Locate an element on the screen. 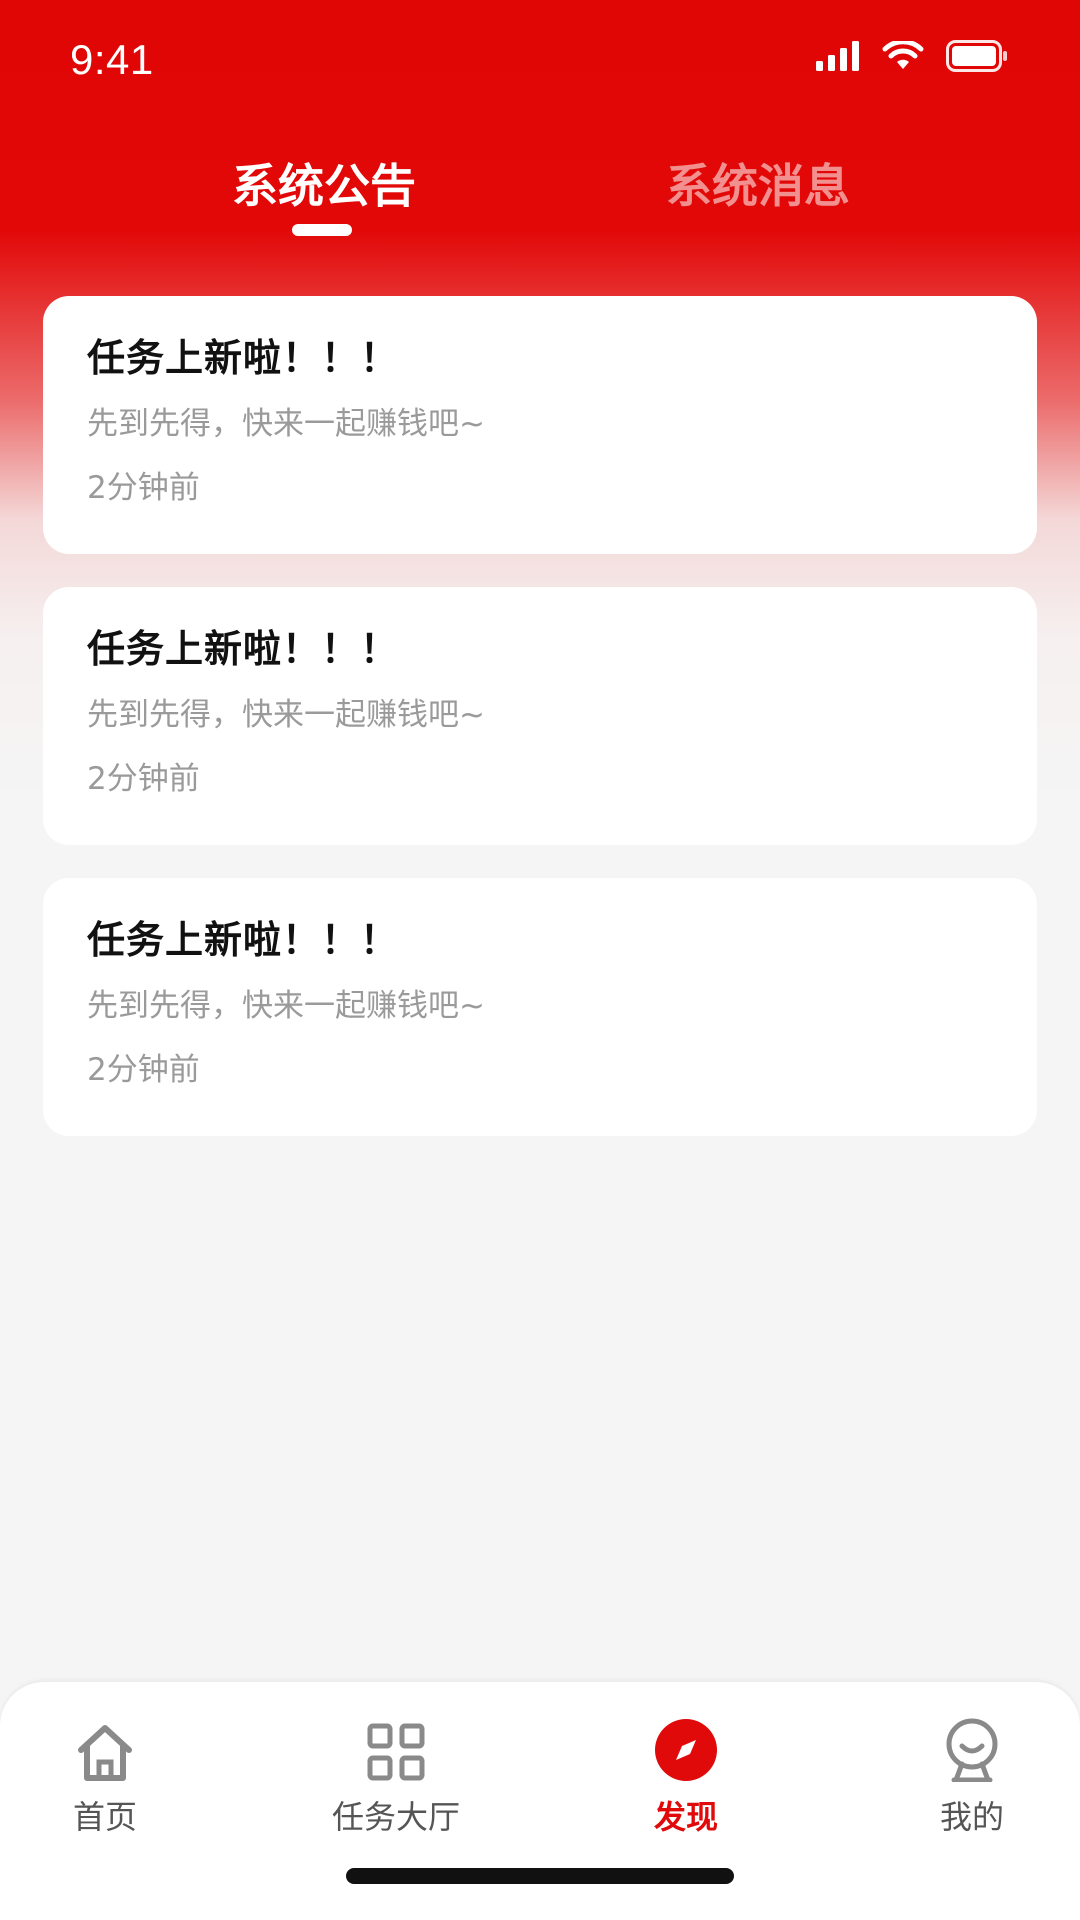 This screenshot has width=1080, height=1920. nav-item-discover: 发现 is located at coordinates (686, 1775).